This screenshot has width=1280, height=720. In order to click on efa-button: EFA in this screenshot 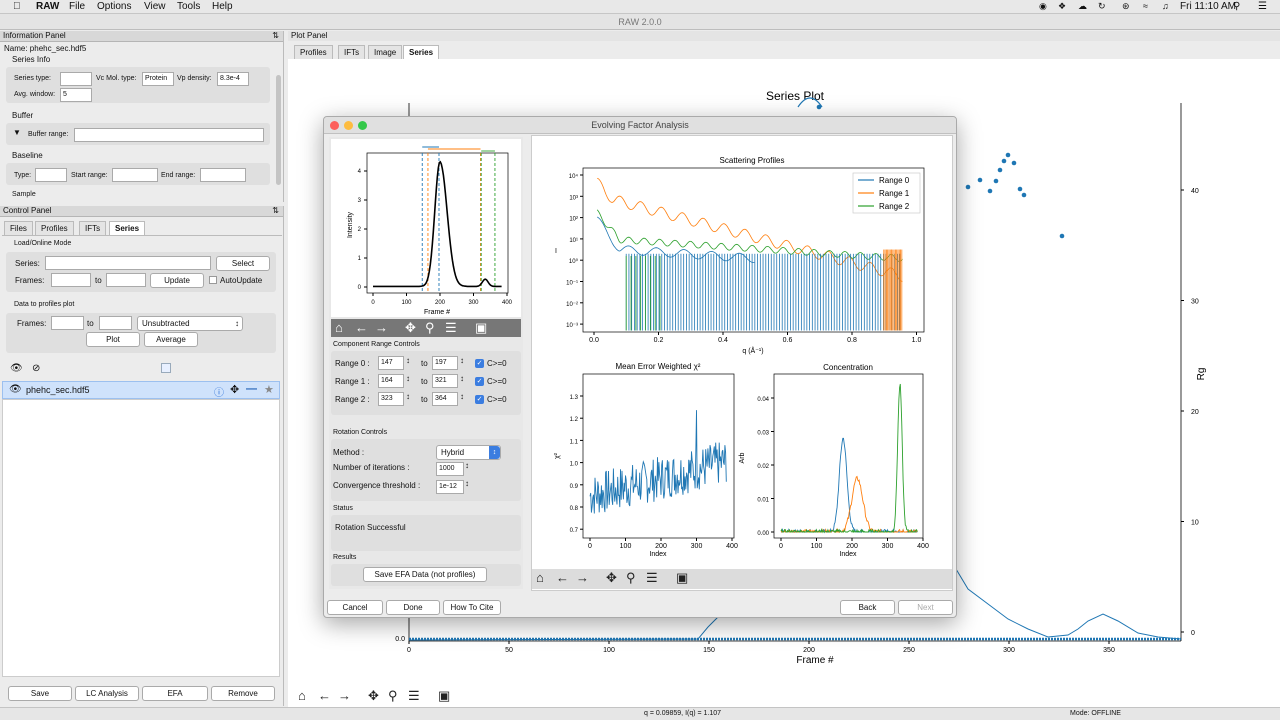, I will do `click(175, 693)`.